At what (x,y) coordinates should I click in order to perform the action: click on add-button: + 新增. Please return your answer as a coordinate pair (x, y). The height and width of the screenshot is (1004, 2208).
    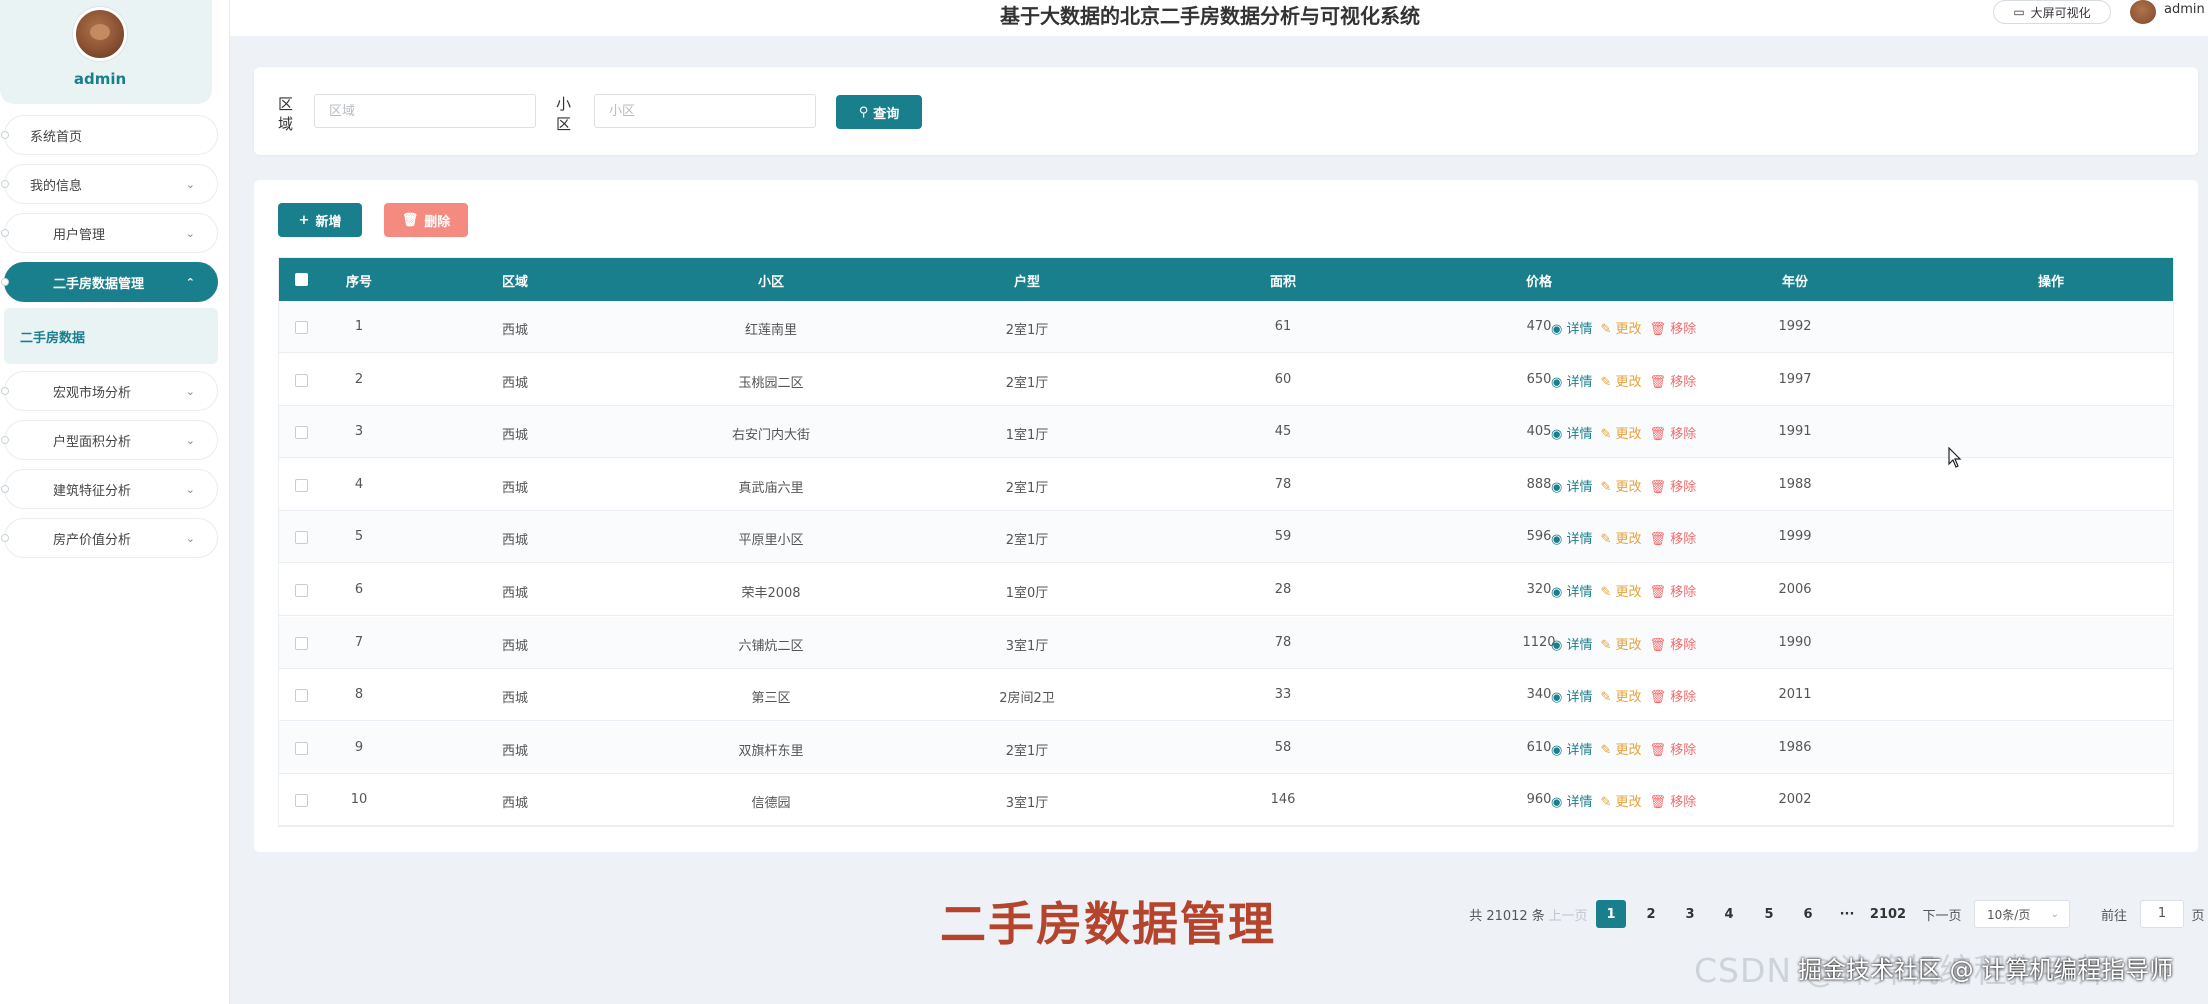
    Looking at the image, I should click on (320, 220).